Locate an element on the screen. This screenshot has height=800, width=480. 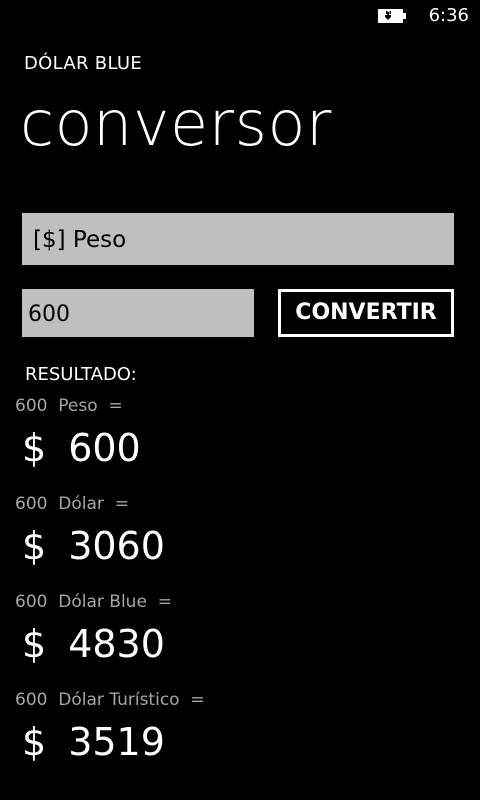
convert-button: CONVERTIR is located at coordinates (366, 313).